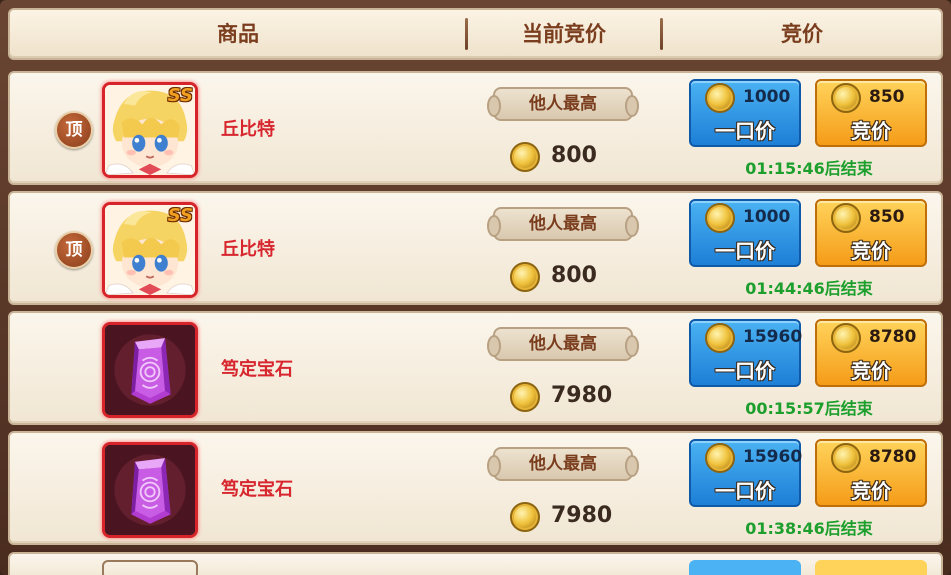 The height and width of the screenshot is (575, 951). What do you see at coordinates (809, 528) in the screenshot?
I see `auction-timer: 01:38:46后结束` at bounding box center [809, 528].